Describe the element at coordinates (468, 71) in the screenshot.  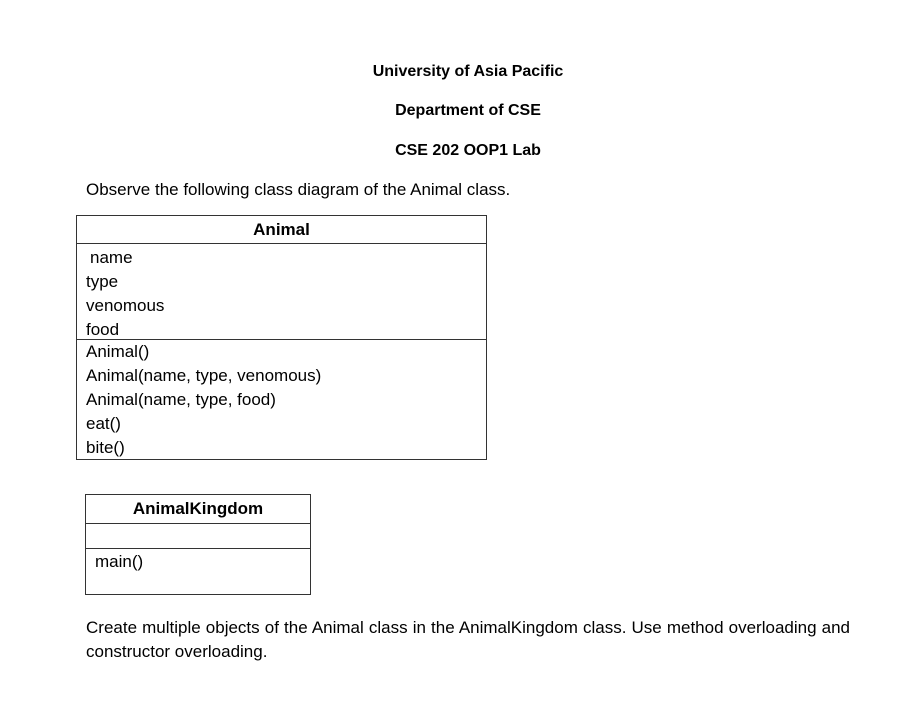
I see `university-title: University of Asia Pacific` at that location.